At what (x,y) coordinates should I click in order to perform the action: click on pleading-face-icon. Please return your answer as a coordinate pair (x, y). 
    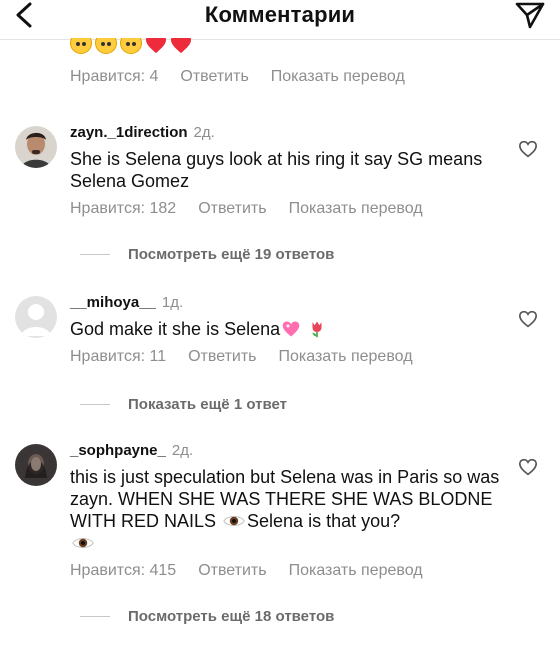
    Looking at the image, I should click on (81, 46).